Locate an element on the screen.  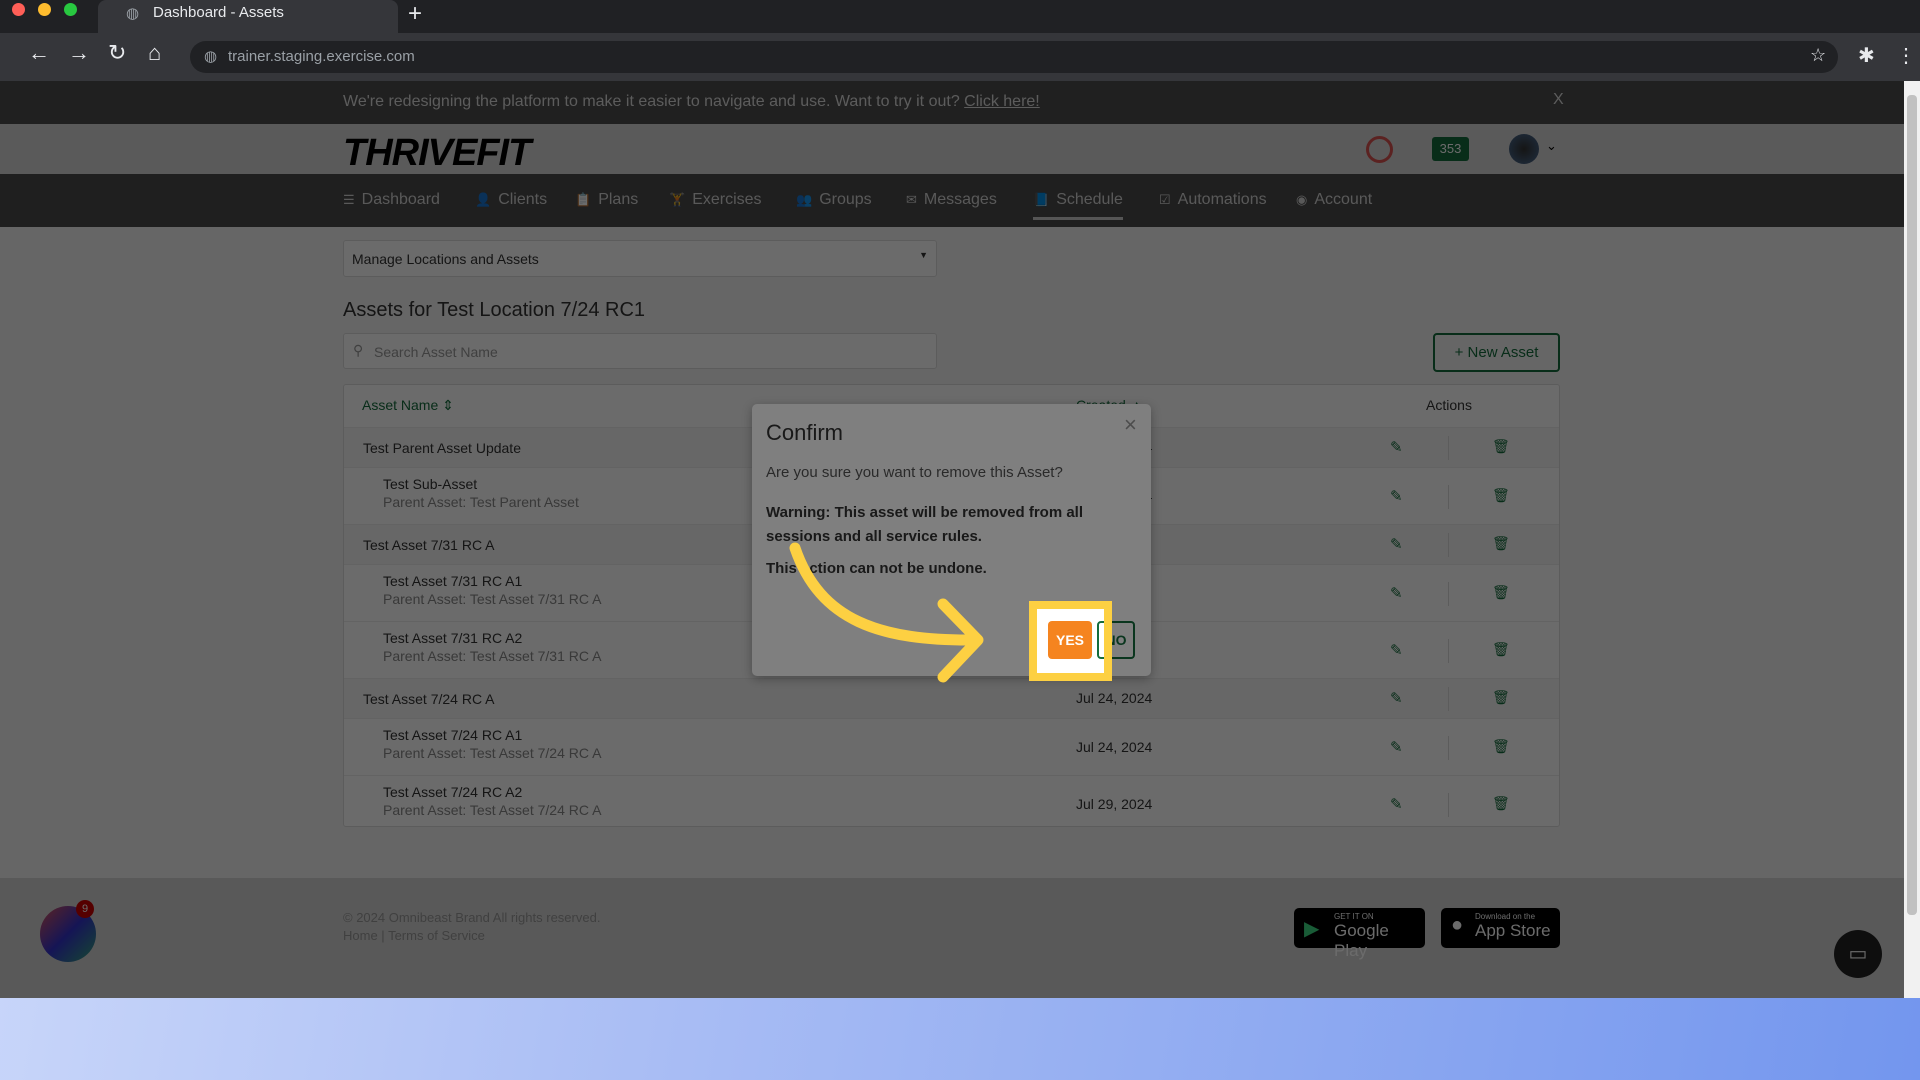
forward-icon: → is located at coordinates (79, 53).